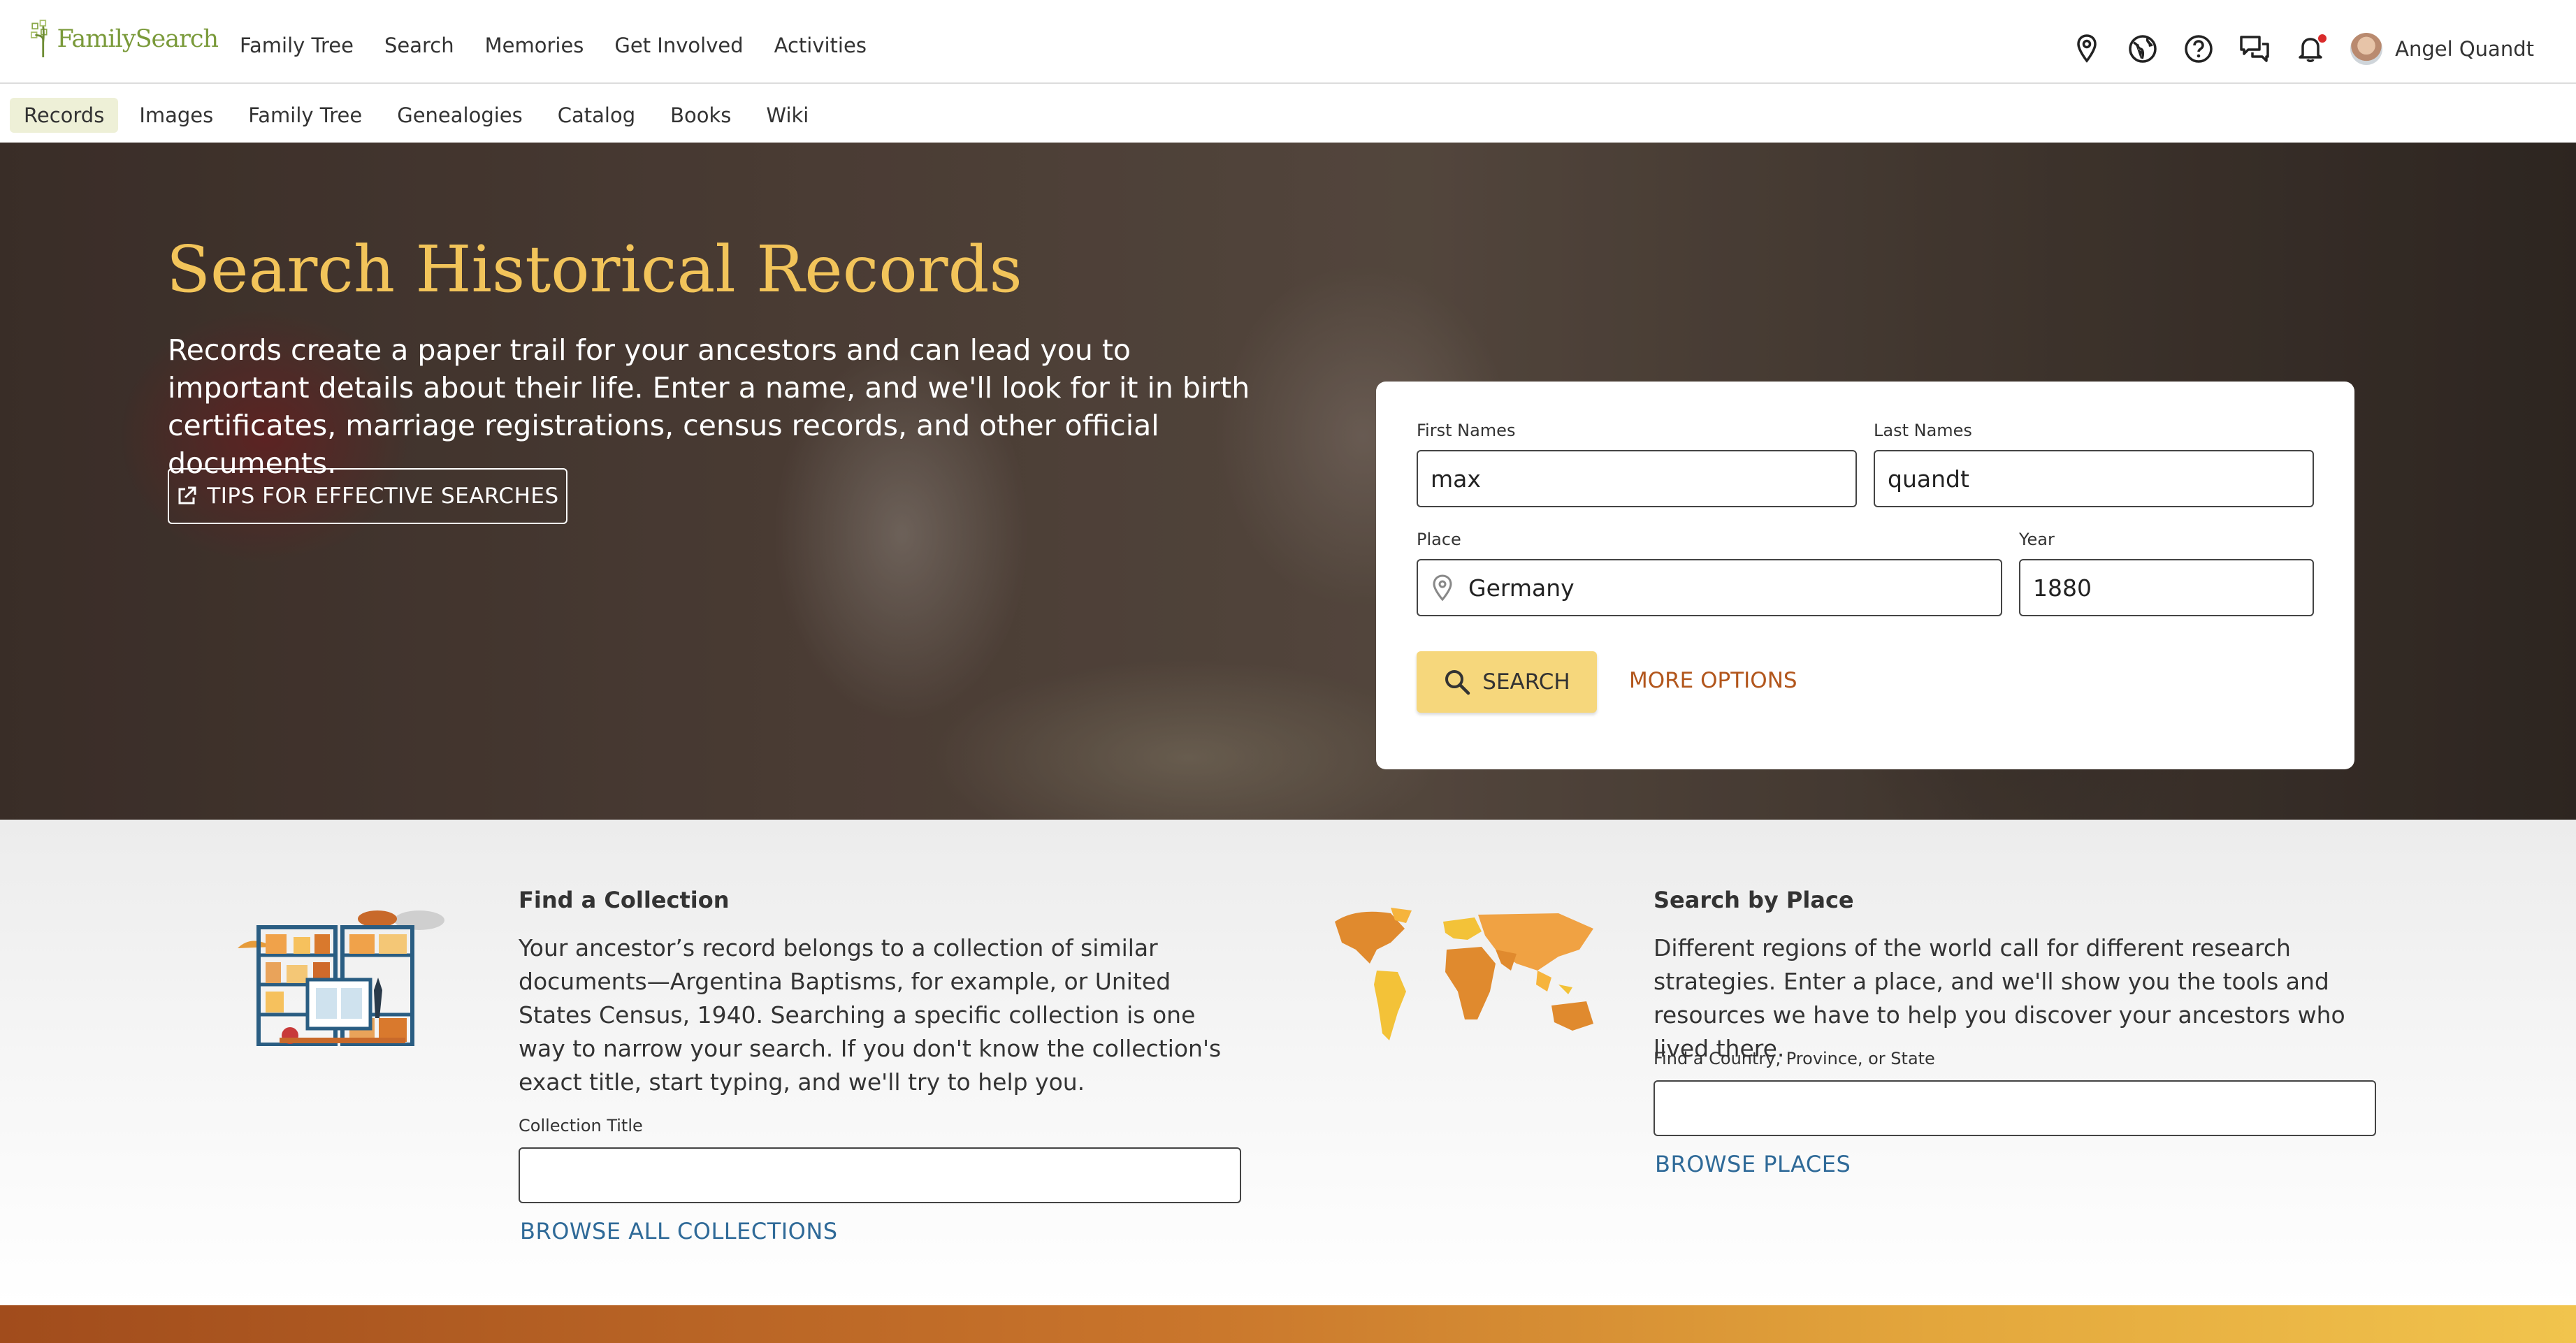 The width and height of the screenshot is (2576, 1343). Describe the element at coordinates (594, 269) in the screenshot. I see `page-title: Search Historical Records` at that location.